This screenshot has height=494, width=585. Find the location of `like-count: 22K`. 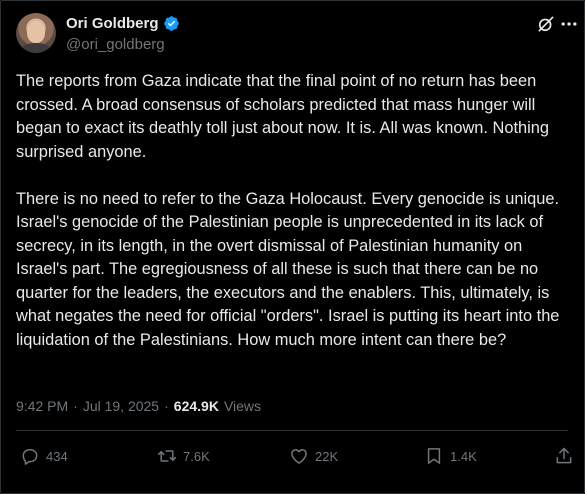

like-count: 22K is located at coordinates (327, 456).